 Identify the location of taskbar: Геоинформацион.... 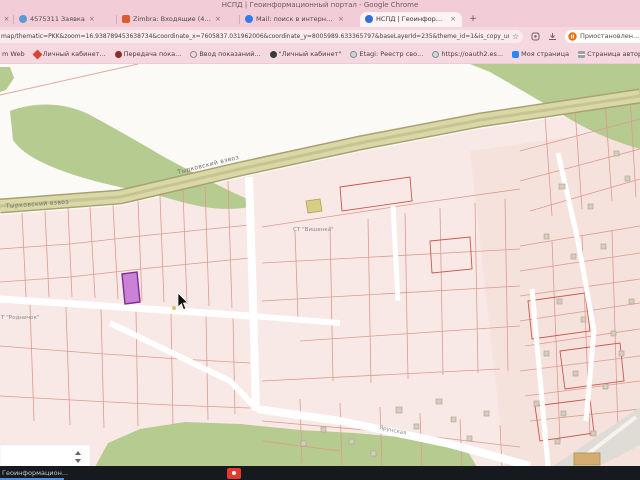
(320, 473).